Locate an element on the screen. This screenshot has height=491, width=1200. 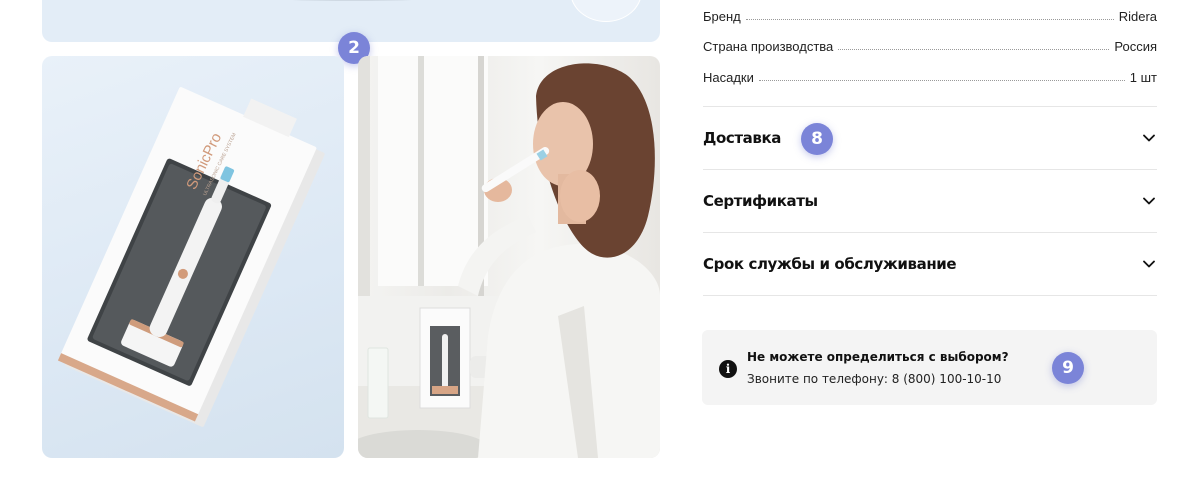
step-badge-9: 9 is located at coordinates (1068, 368).